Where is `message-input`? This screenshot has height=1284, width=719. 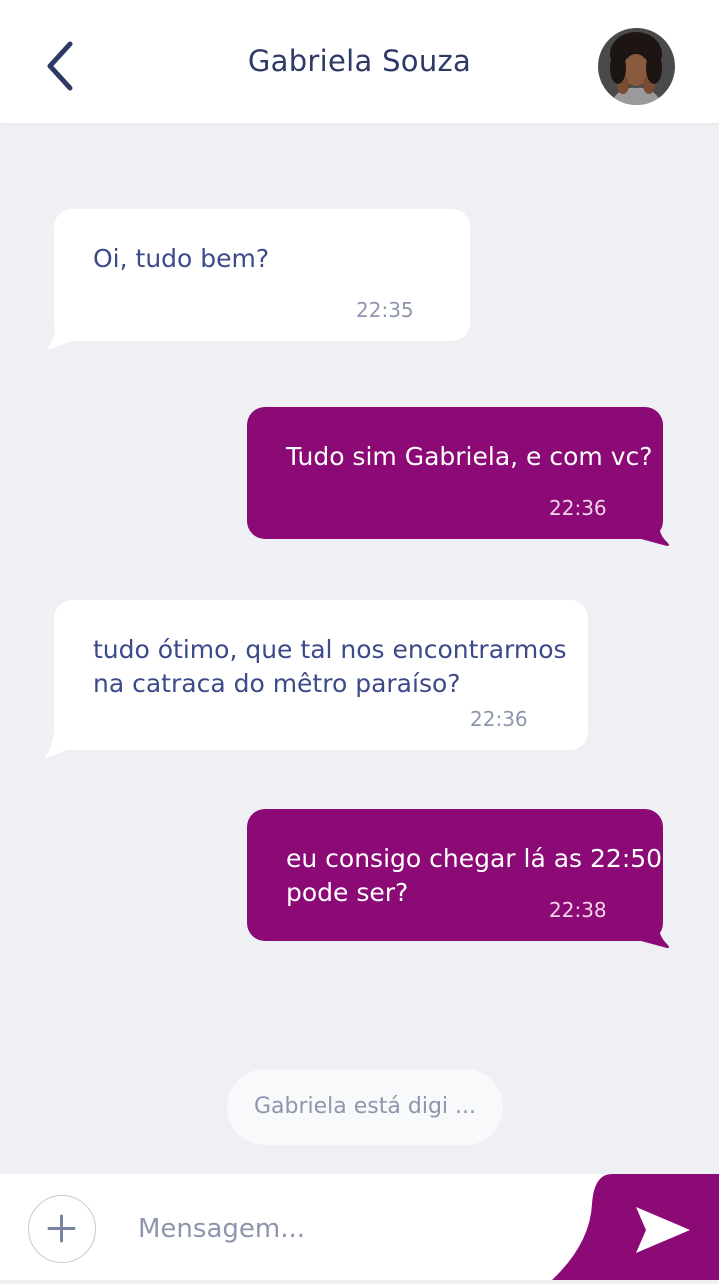
message-input is located at coordinates (338, 1229).